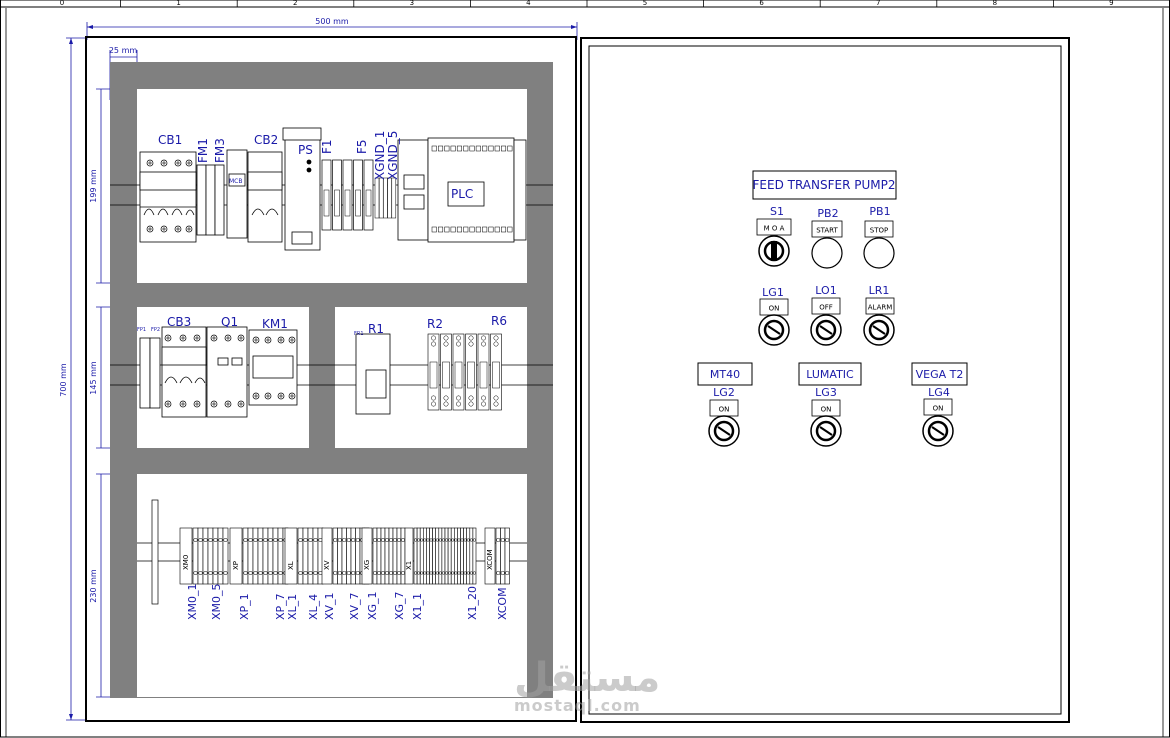 The height and width of the screenshot is (738, 1170). What do you see at coordinates (725, 374) in the screenshot?
I see `mt40-label: MT40` at bounding box center [725, 374].